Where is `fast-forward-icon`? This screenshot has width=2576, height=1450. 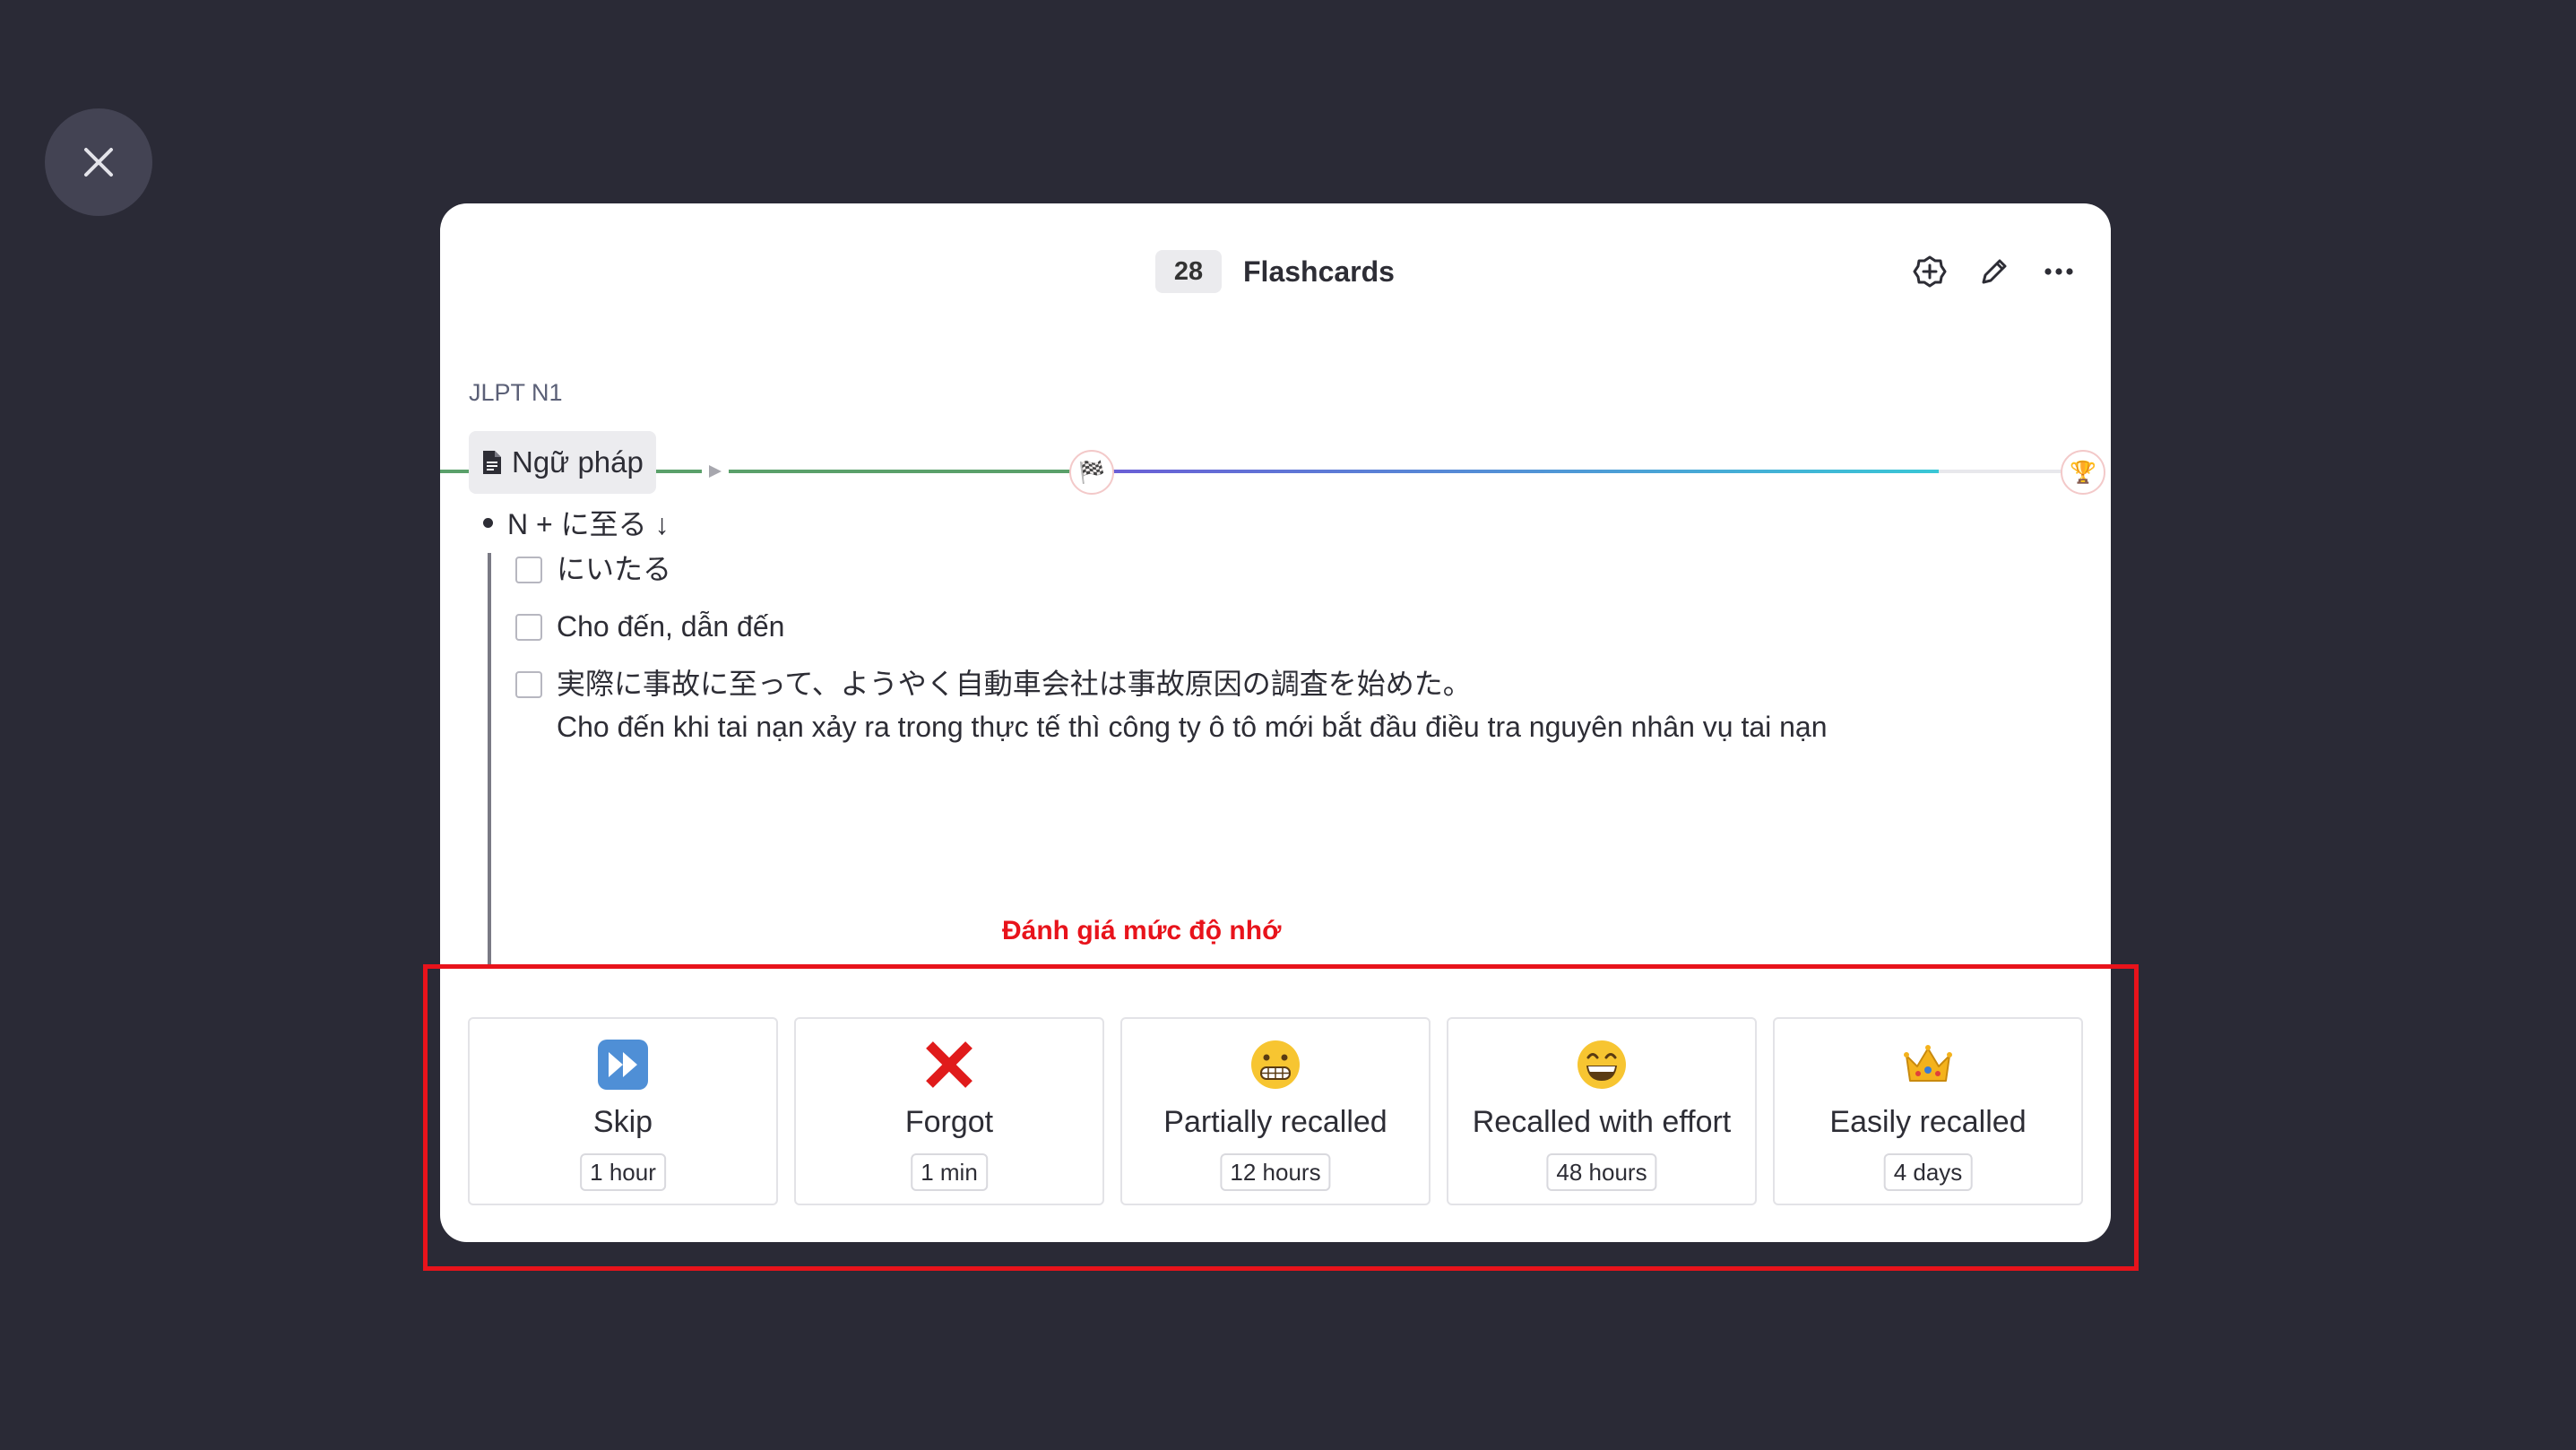
fast-forward-icon is located at coordinates (623, 1064).